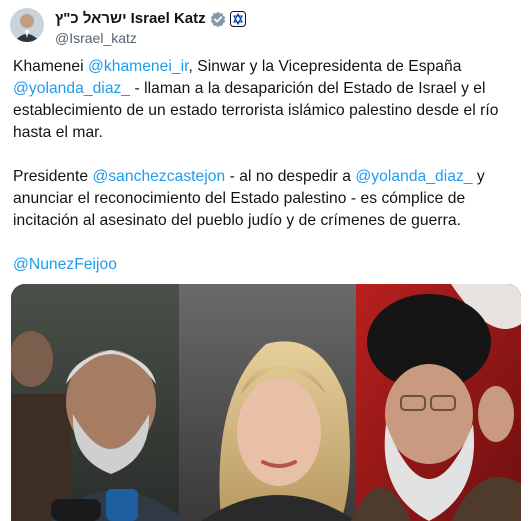  I want to click on author-name: Israel Katz, so click(168, 18).